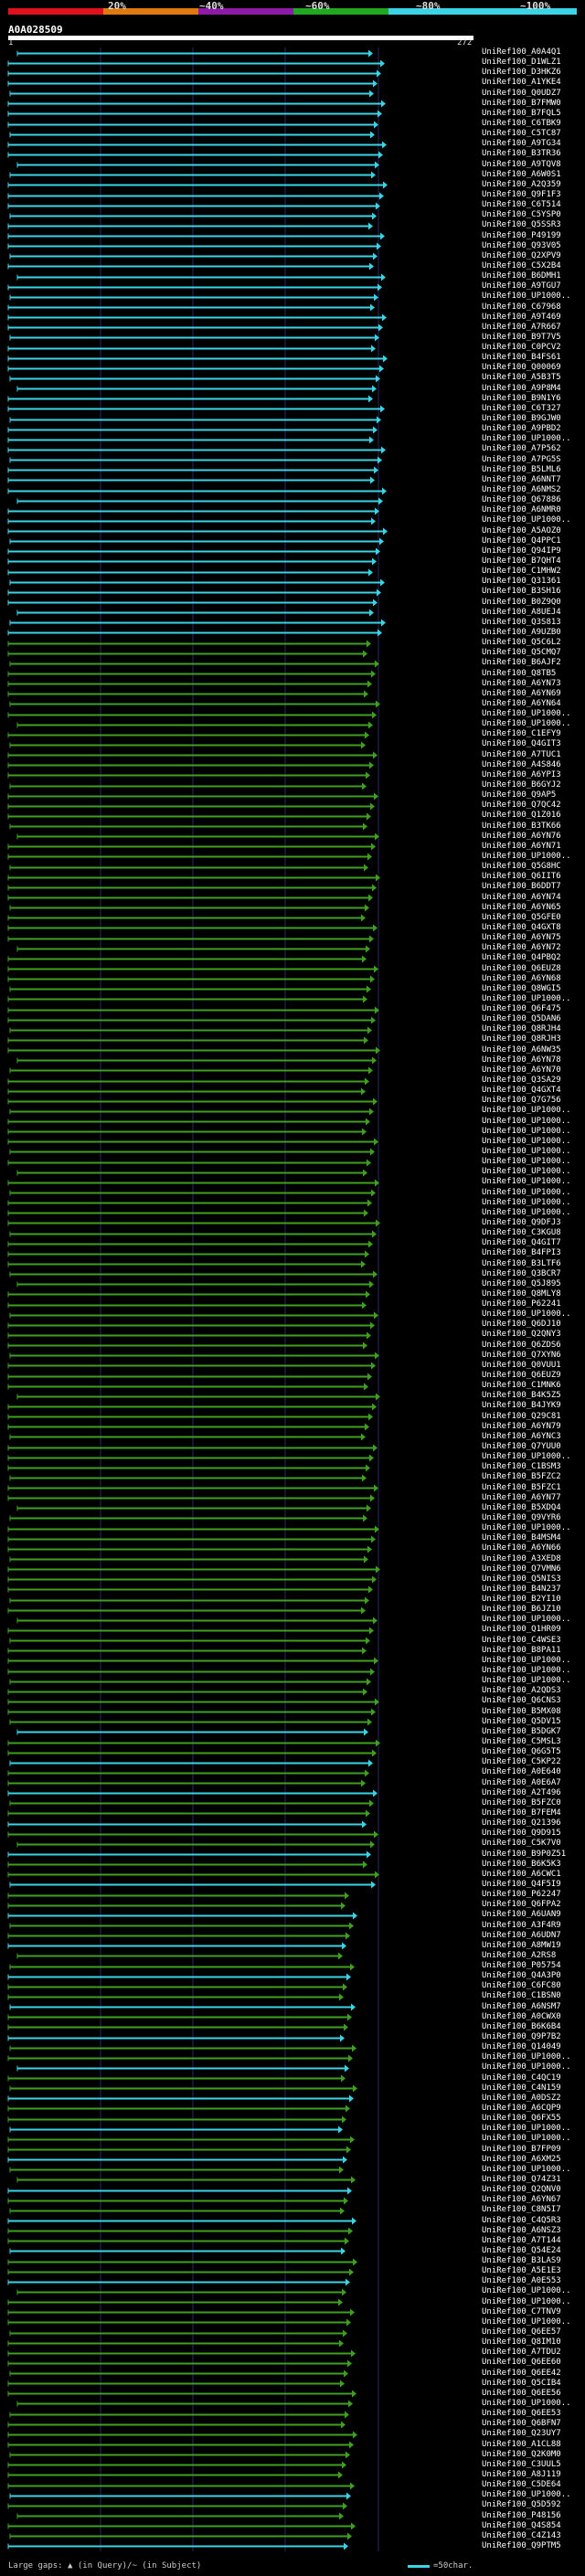 This screenshot has width=585, height=2576. What do you see at coordinates (521, 2098) in the screenshot?
I see `hit-label: UniRef100_A0DSZ2` at bounding box center [521, 2098].